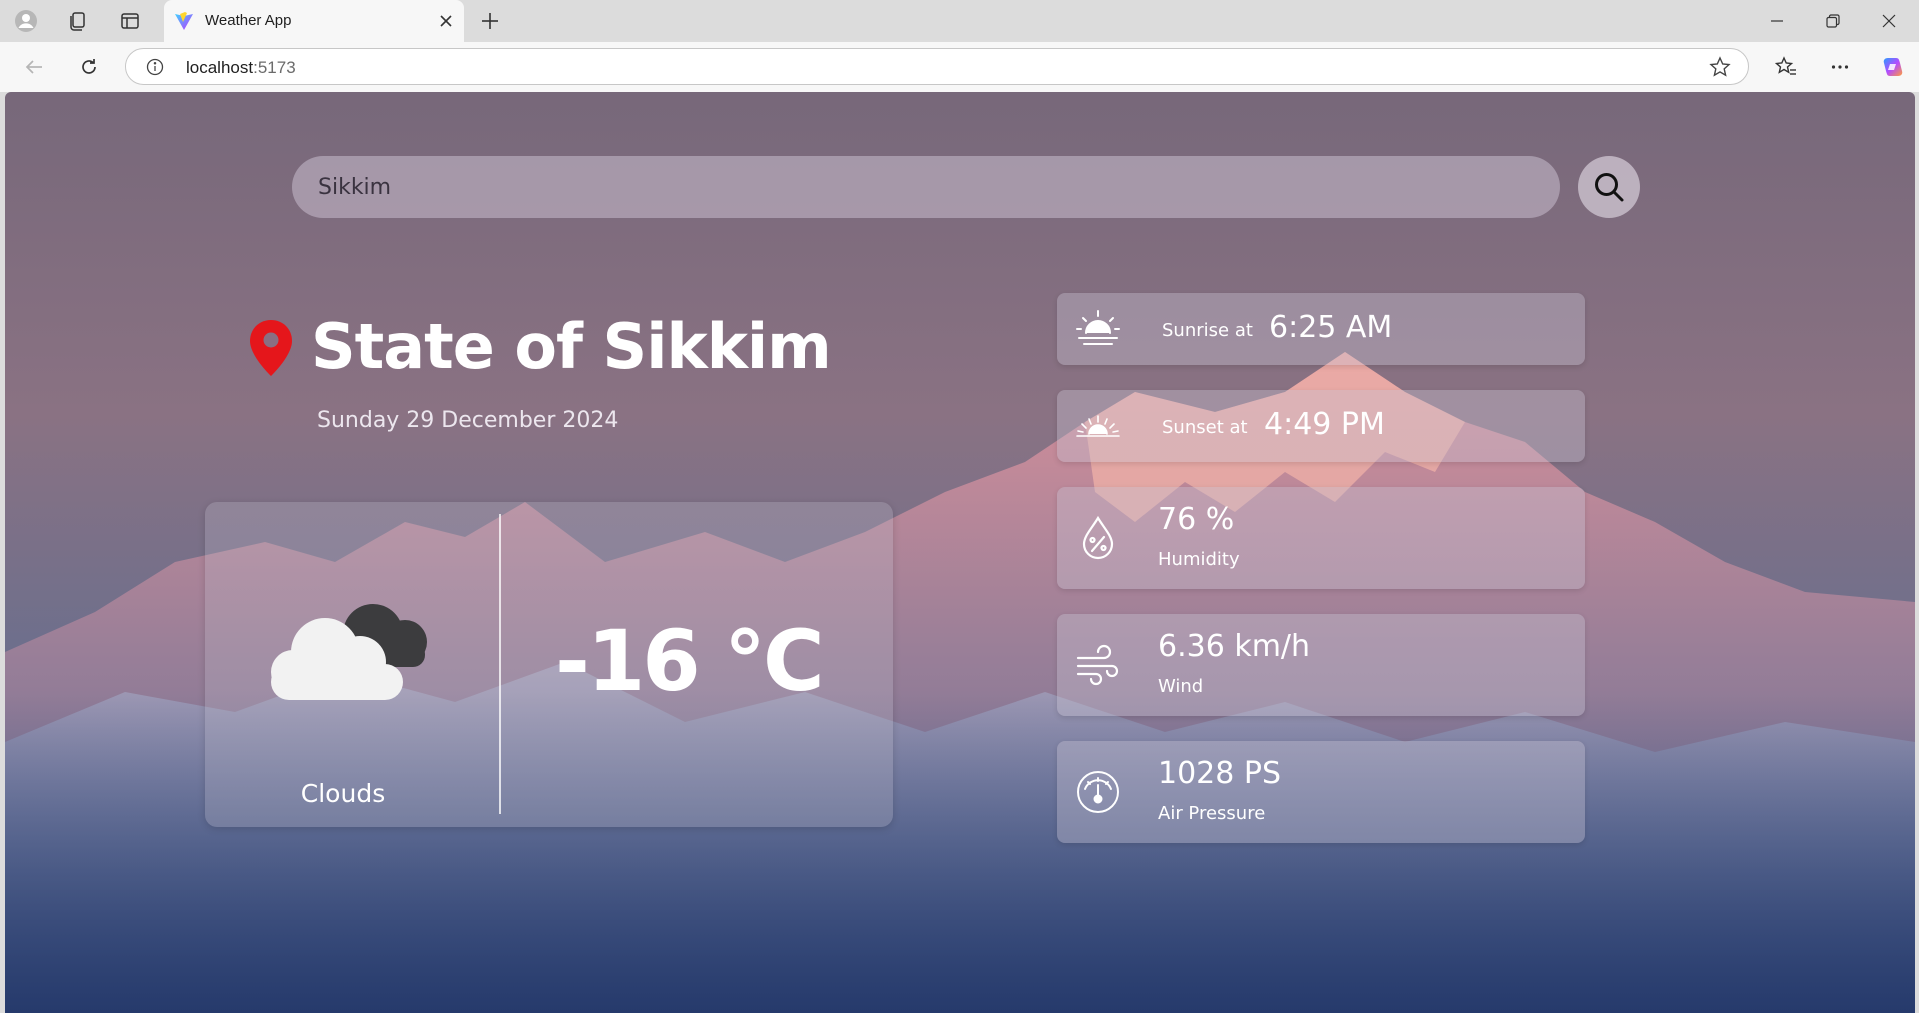 The image size is (1919, 1013). What do you see at coordinates (549, 664) in the screenshot?
I see `current-weather-card: Clouds -16 °C` at bounding box center [549, 664].